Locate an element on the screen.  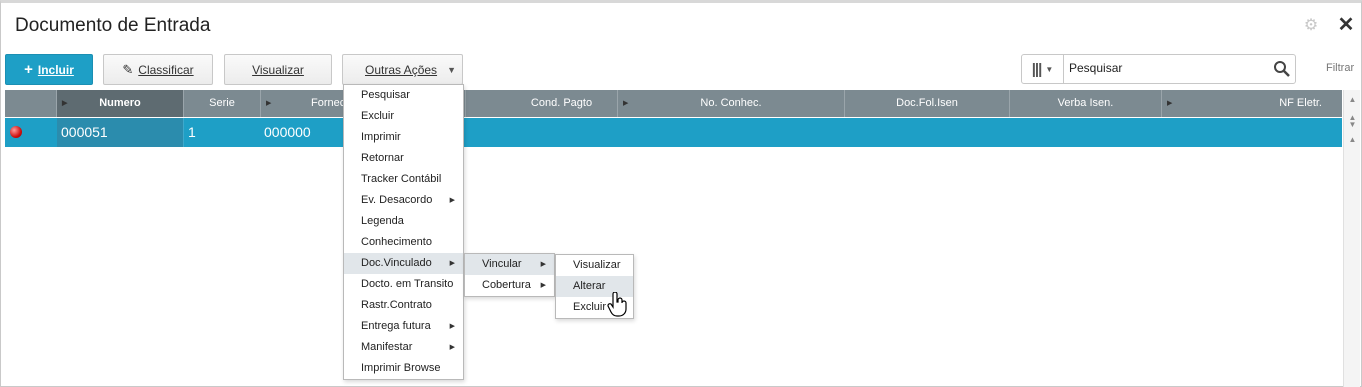
menu-item-entrega-futura: Entrega futura ▶ is located at coordinates (403, 326).